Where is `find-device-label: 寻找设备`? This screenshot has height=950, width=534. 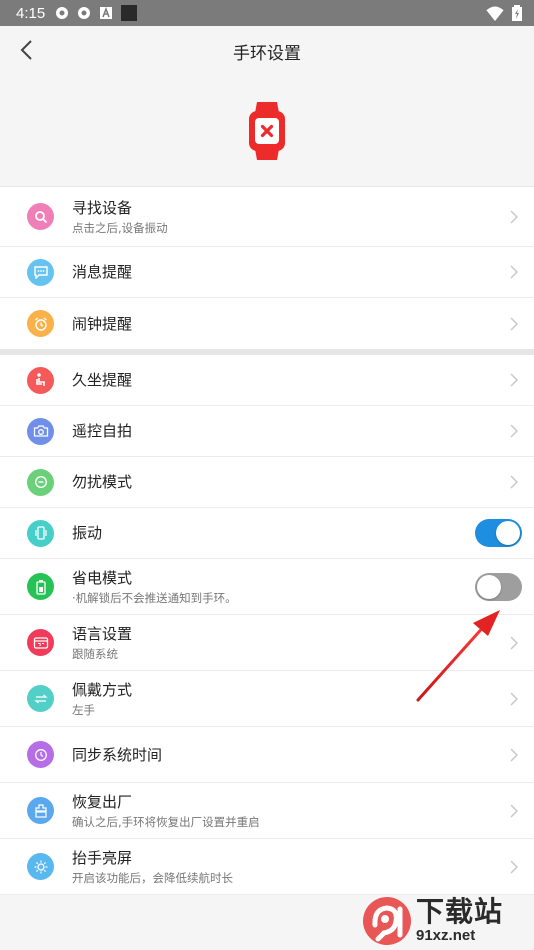 find-device-label: 寻找设备 is located at coordinates (102, 207).